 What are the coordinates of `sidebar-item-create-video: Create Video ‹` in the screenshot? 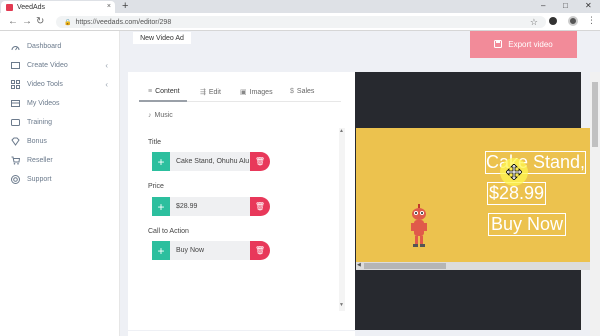 It's located at (60, 65).